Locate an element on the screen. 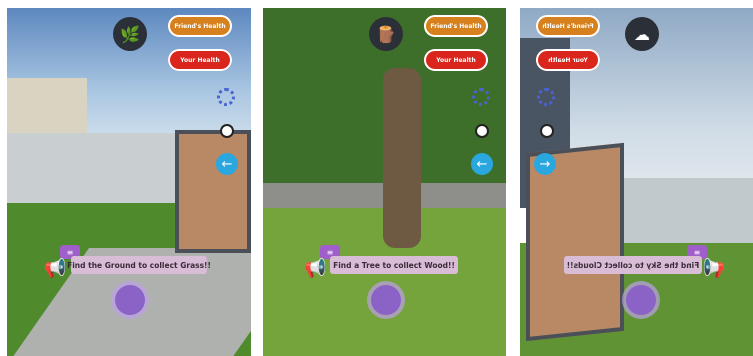 This screenshot has height=356, width=753. wood-icon: 🪵 is located at coordinates (386, 34).